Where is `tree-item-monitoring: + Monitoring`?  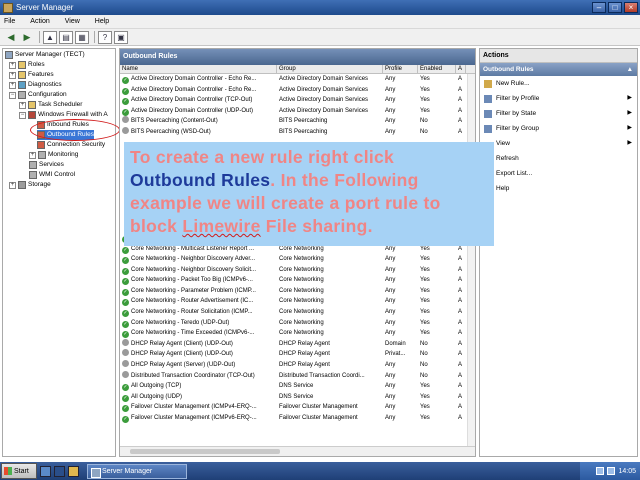 tree-item-monitoring: + Monitoring is located at coordinates (53, 155).